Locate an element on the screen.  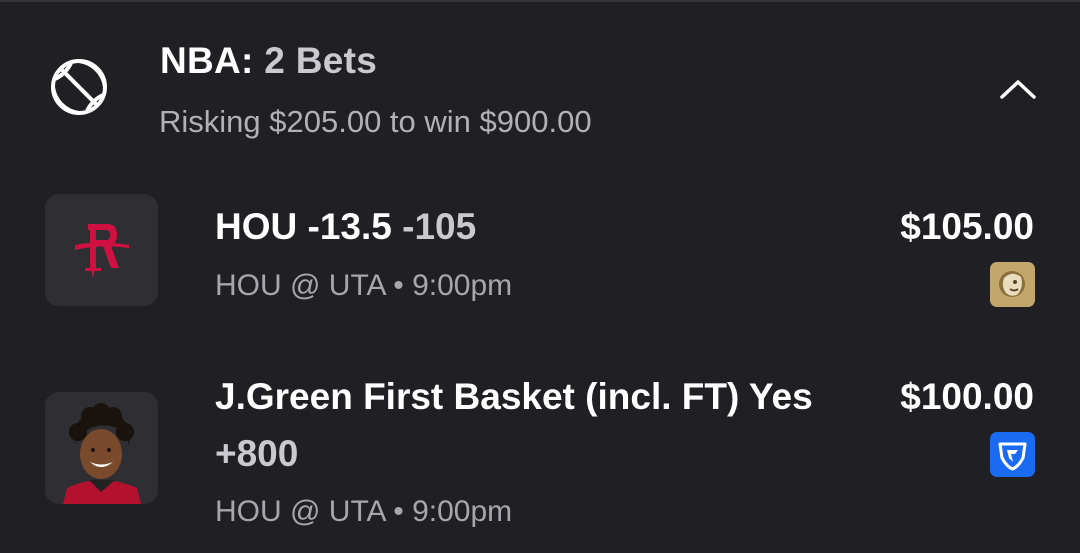
bet-selection: HOU -13.5 -105 is located at coordinates (345, 227).